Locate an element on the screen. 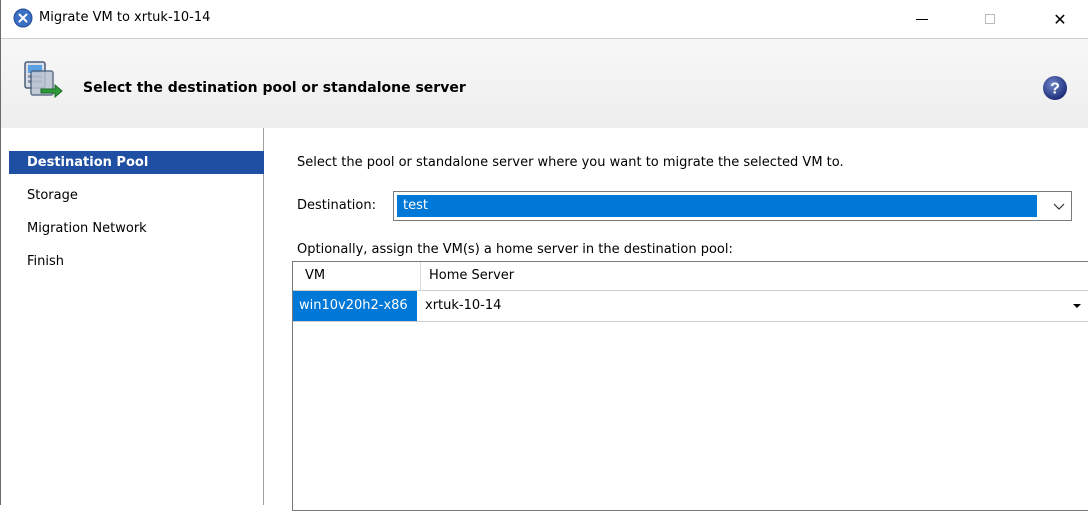 The image size is (1088, 511). table-row: win10v20h2-x86 xrtuk-10-14 is located at coordinates (690, 306).